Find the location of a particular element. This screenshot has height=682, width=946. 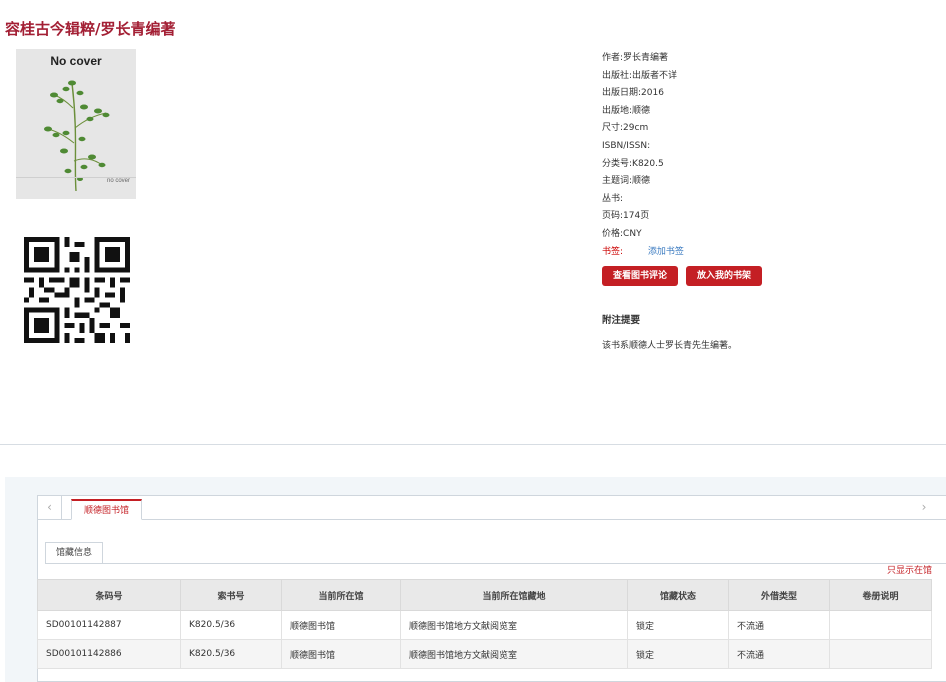

view-reviews-button: 查看图书评论 is located at coordinates (640, 276).